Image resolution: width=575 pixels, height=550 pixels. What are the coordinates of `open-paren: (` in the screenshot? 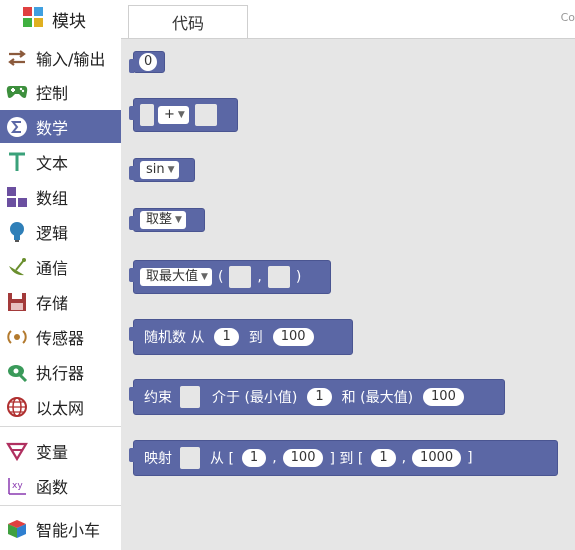 It's located at (220, 277).